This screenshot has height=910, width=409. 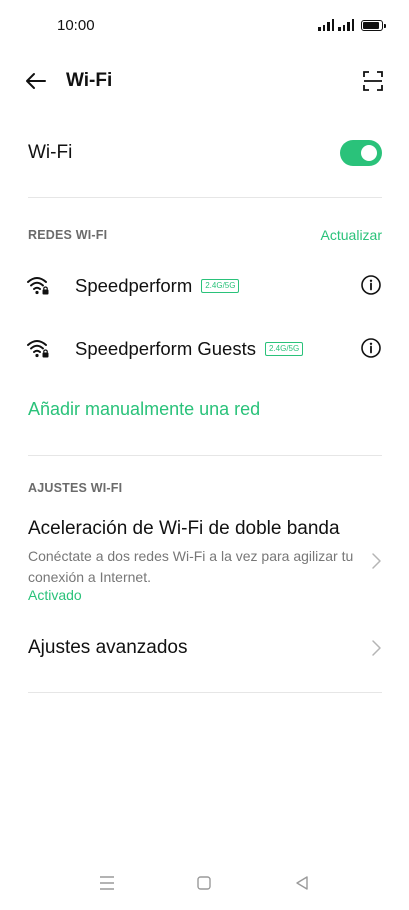 I want to click on scan-qr-icon, so click(x=373, y=81).